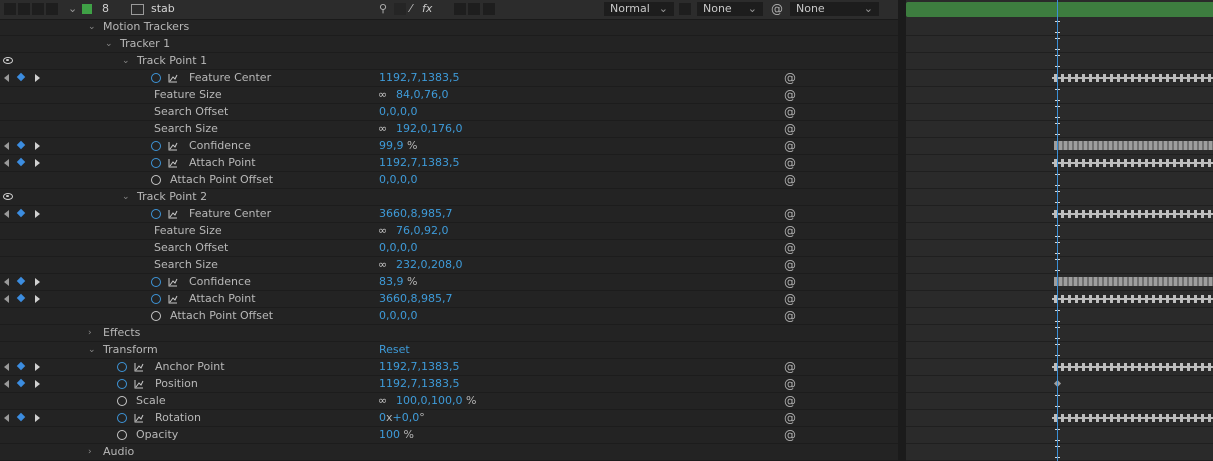 This screenshot has width=1213, height=461. What do you see at coordinates (406, 417) in the screenshot?
I see `rotation-degrees: +0,0` at bounding box center [406, 417].